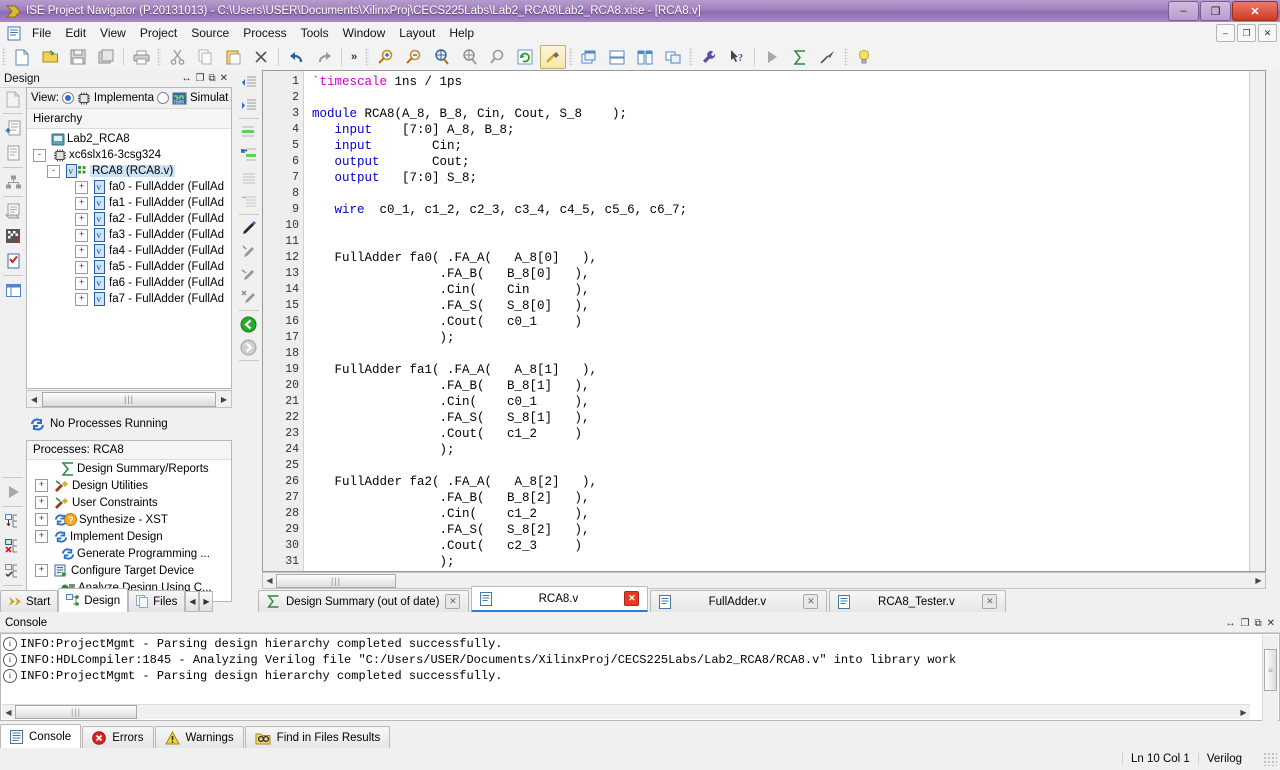 This screenshot has width=1280, height=770. I want to click on code-line: FullAdder fa2( .FA_A( A_8[2] ),, so click(784, 482).